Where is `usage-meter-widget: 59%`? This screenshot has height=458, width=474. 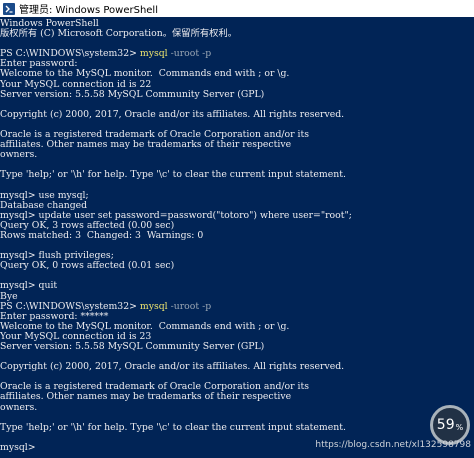
usage-meter-widget: 59% is located at coordinates (450, 425).